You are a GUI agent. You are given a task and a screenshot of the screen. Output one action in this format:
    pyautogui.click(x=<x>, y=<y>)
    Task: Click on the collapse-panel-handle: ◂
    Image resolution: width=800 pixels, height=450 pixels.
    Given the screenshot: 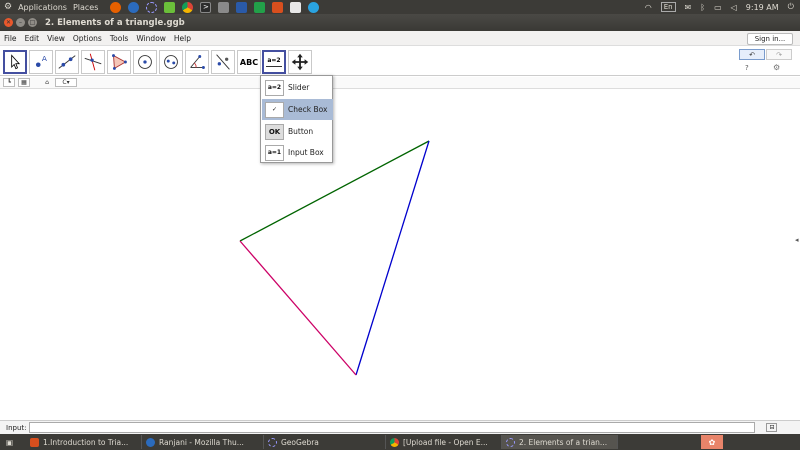 What is the action you would take?
    pyautogui.click(x=797, y=240)
    